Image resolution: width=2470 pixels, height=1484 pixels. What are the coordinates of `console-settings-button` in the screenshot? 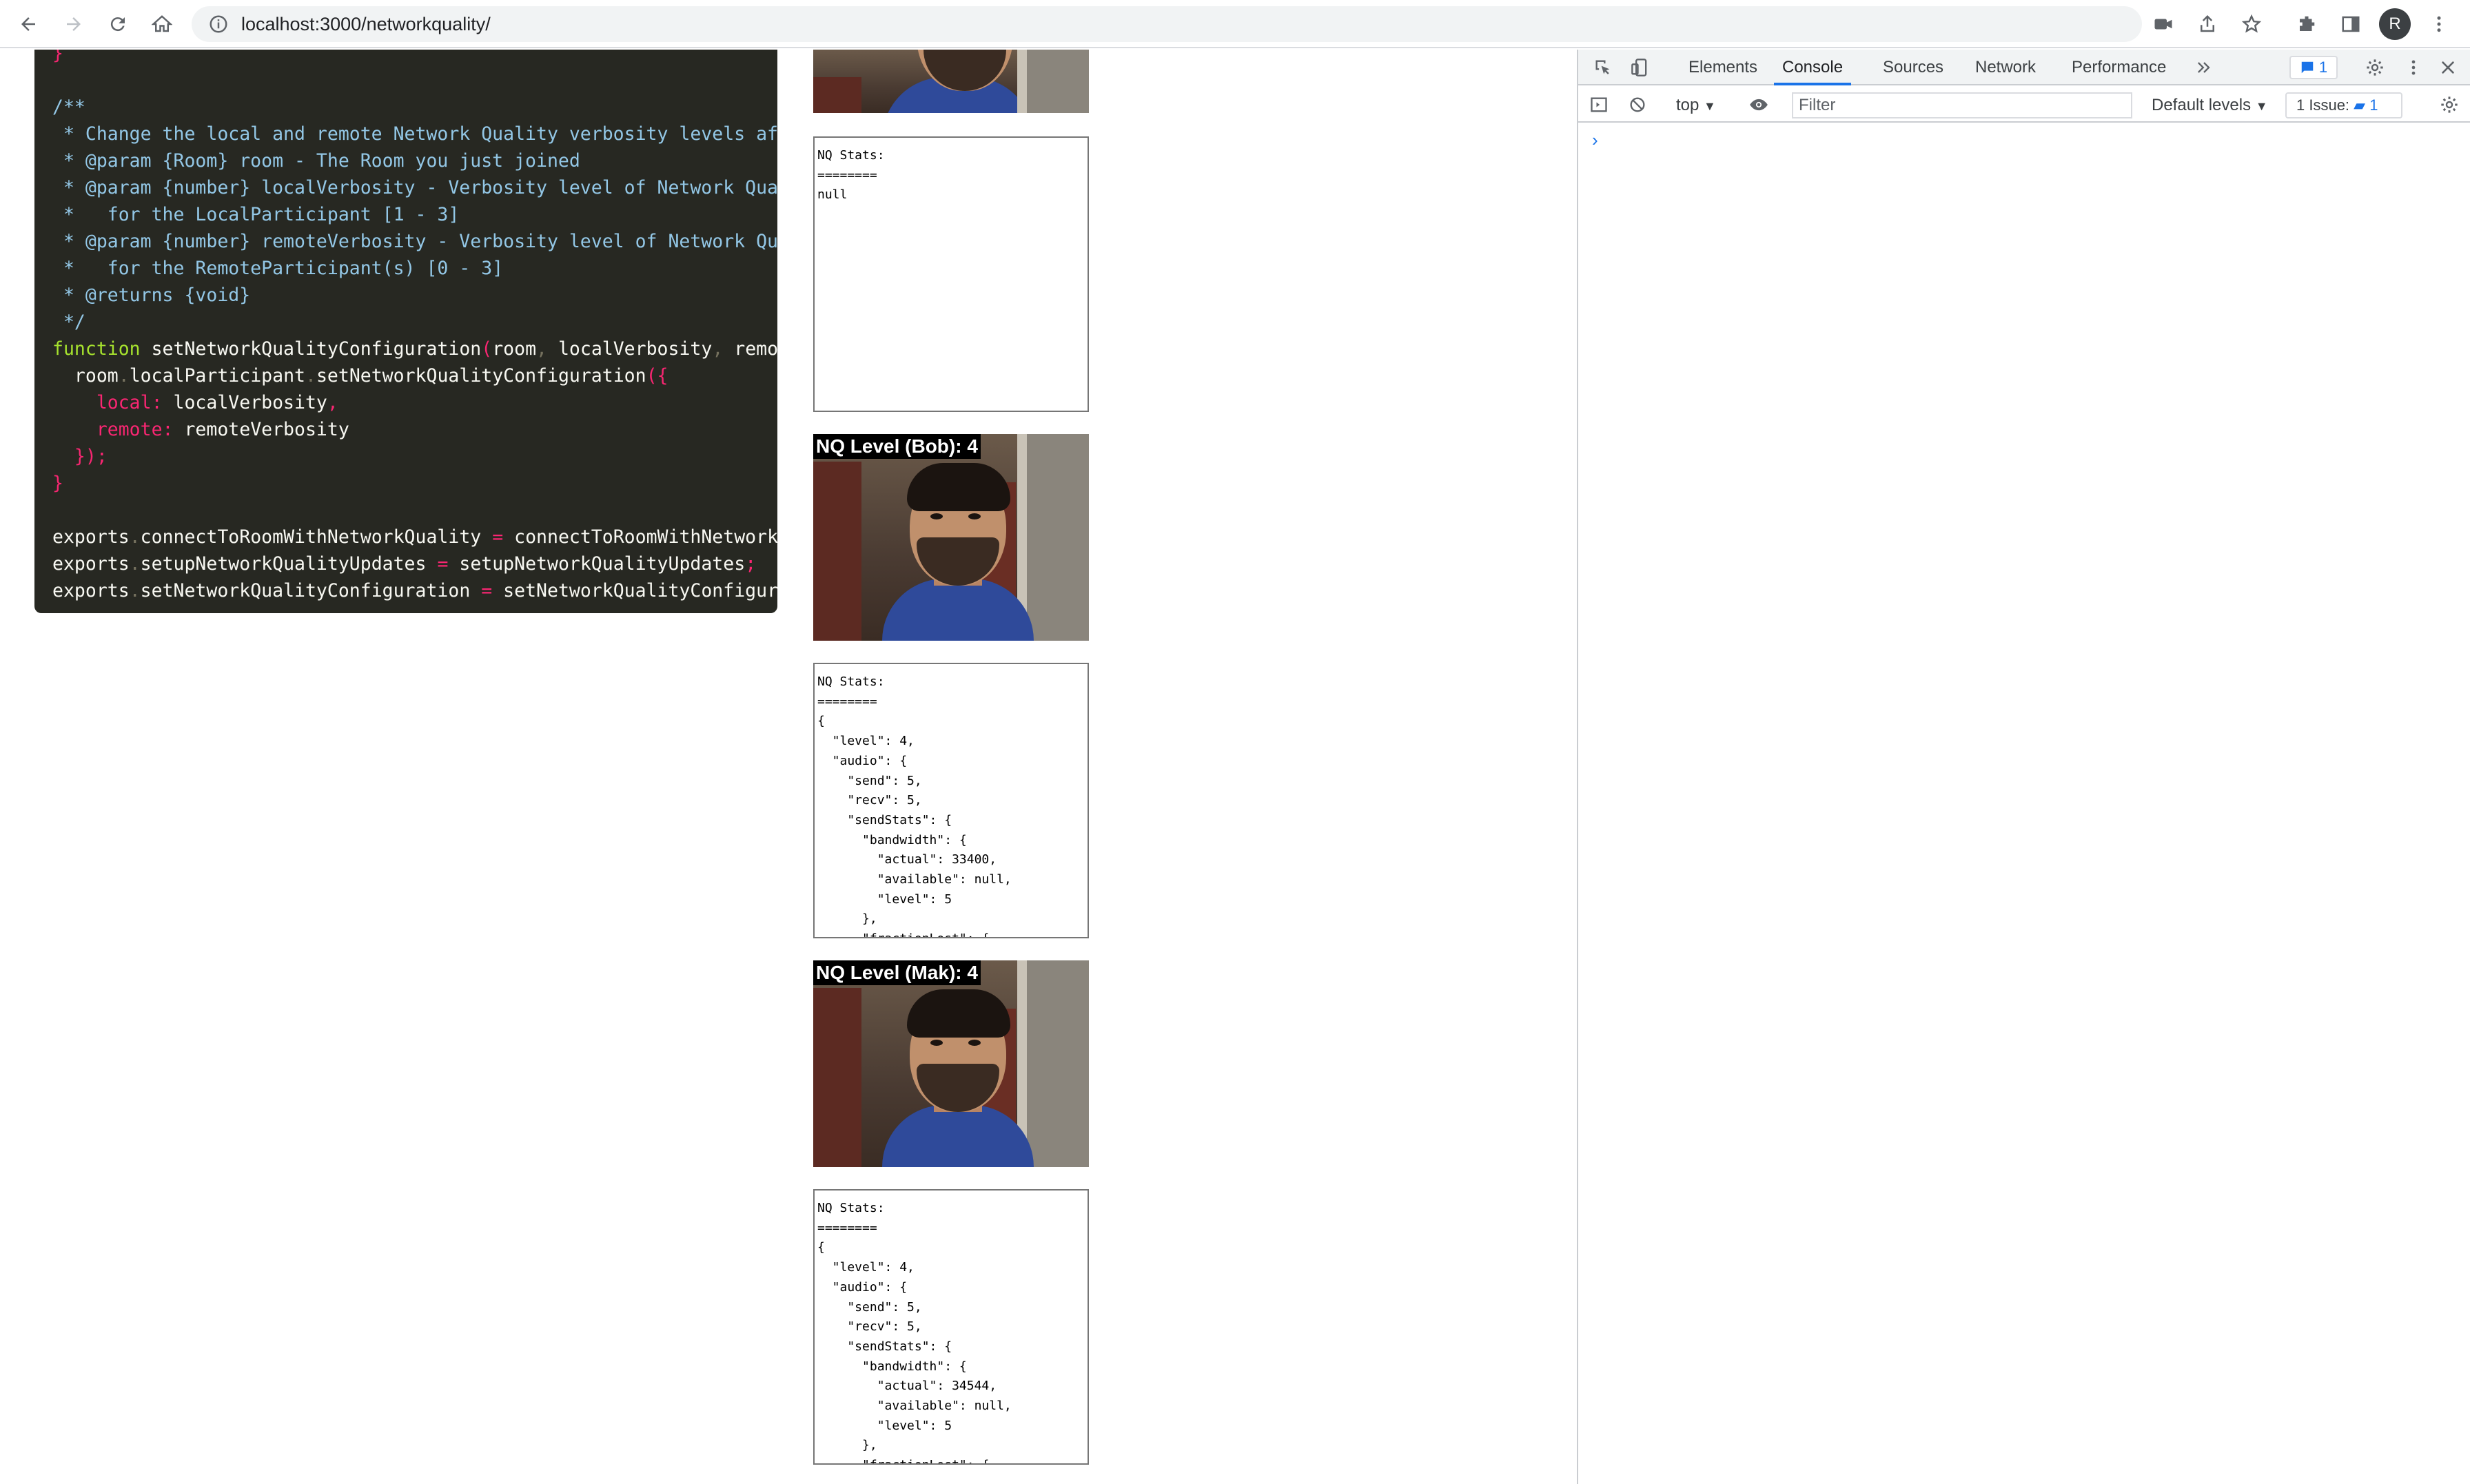 It's located at (2449, 105).